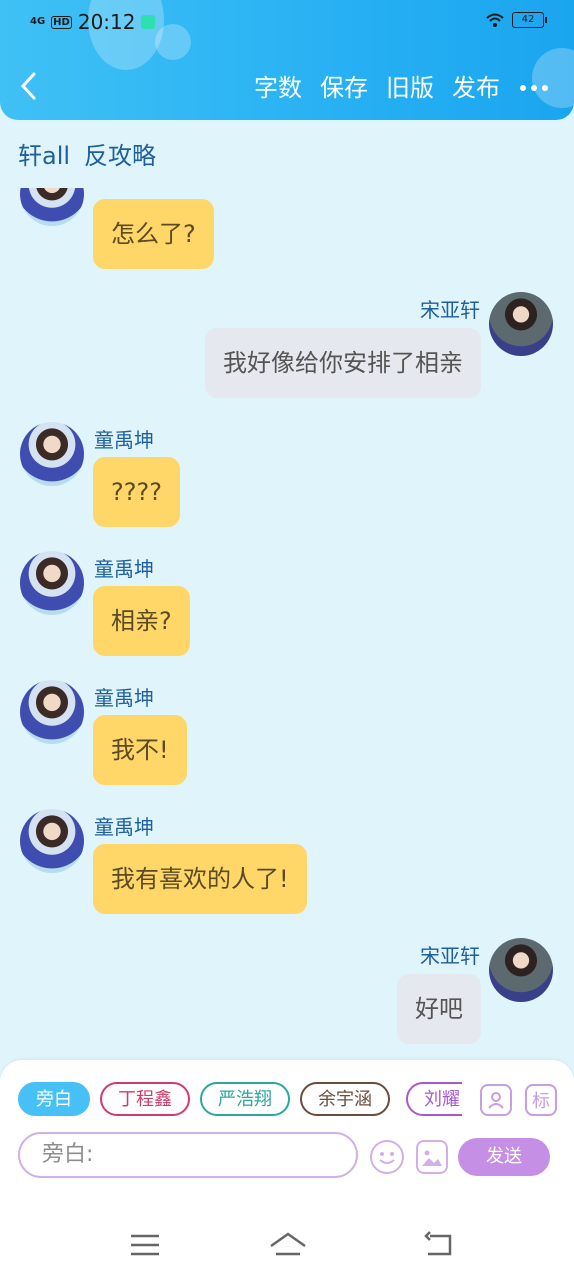  I want to click on menu-button, so click(145, 1245).